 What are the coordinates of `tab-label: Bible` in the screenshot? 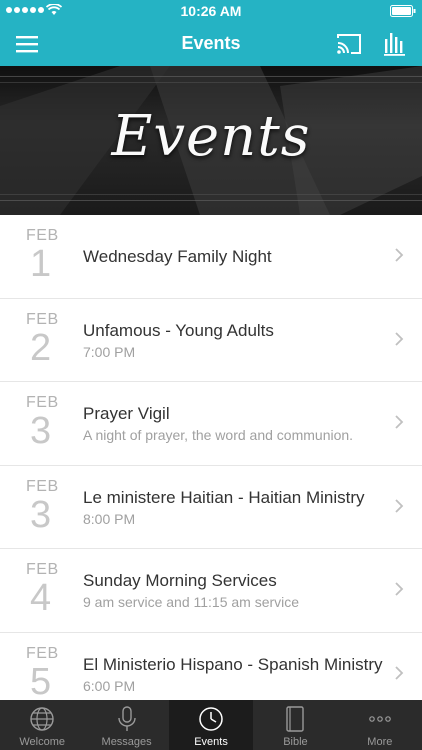 It's located at (295, 742).